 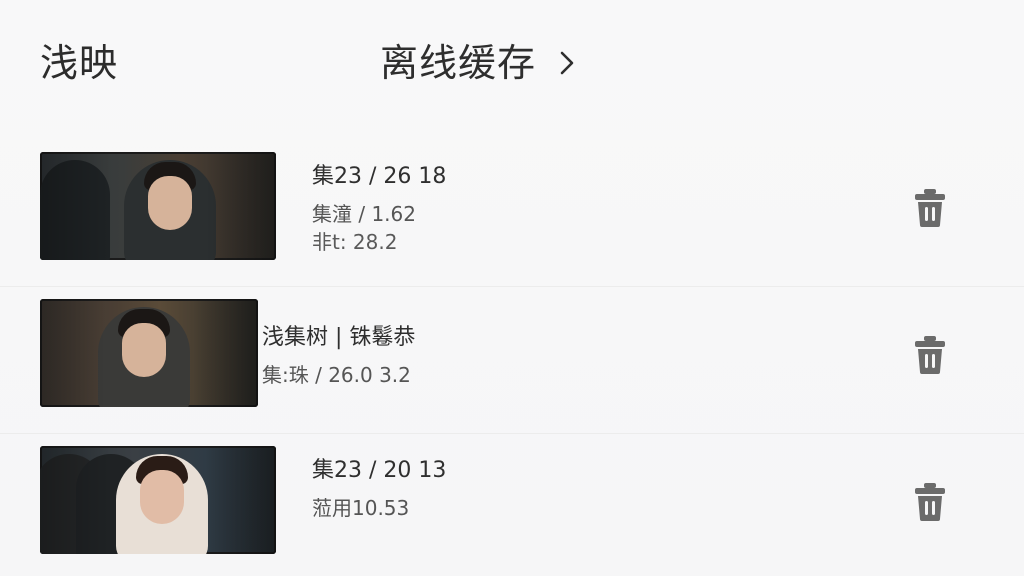 What do you see at coordinates (79, 63) in the screenshot?
I see `app-title: 浅映` at bounding box center [79, 63].